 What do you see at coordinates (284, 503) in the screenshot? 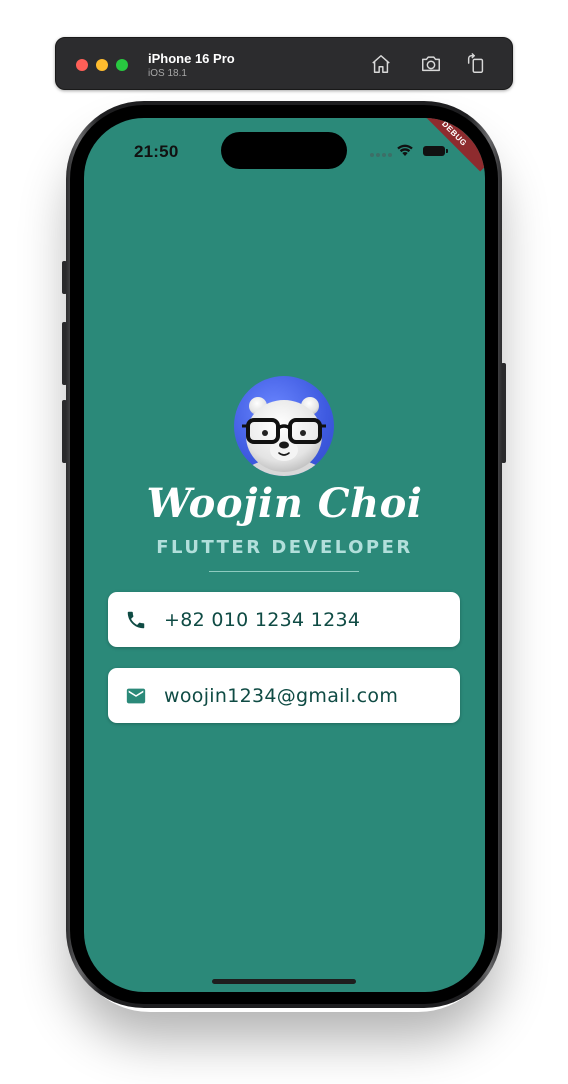
I see `profile-name: Woojin Choi` at bounding box center [284, 503].